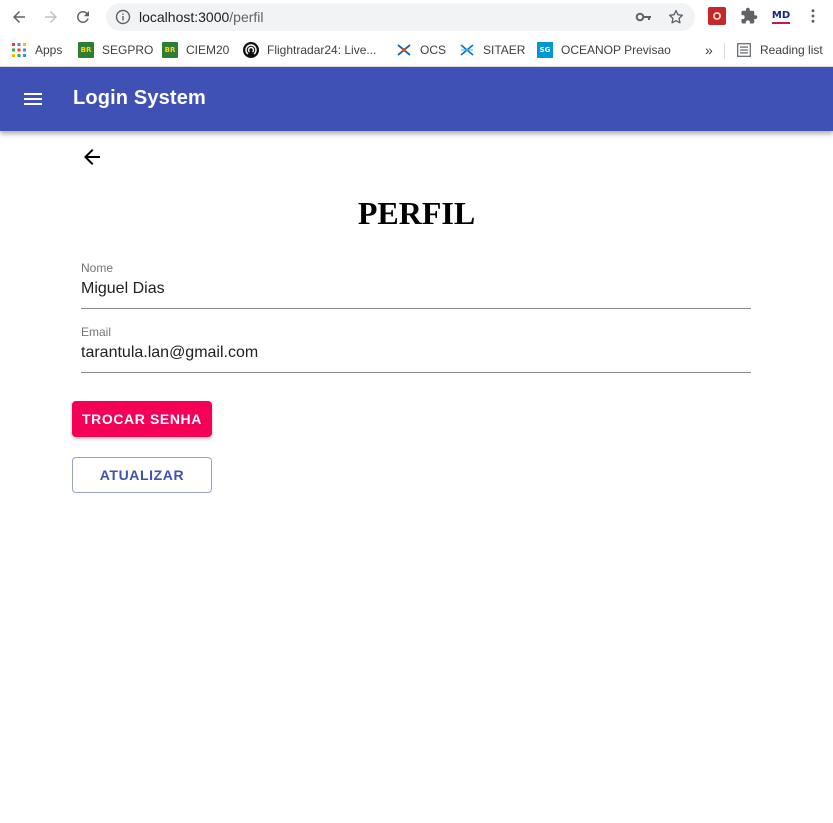 The height and width of the screenshot is (823, 833). I want to click on bookmarks-divider, so click(724, 51).